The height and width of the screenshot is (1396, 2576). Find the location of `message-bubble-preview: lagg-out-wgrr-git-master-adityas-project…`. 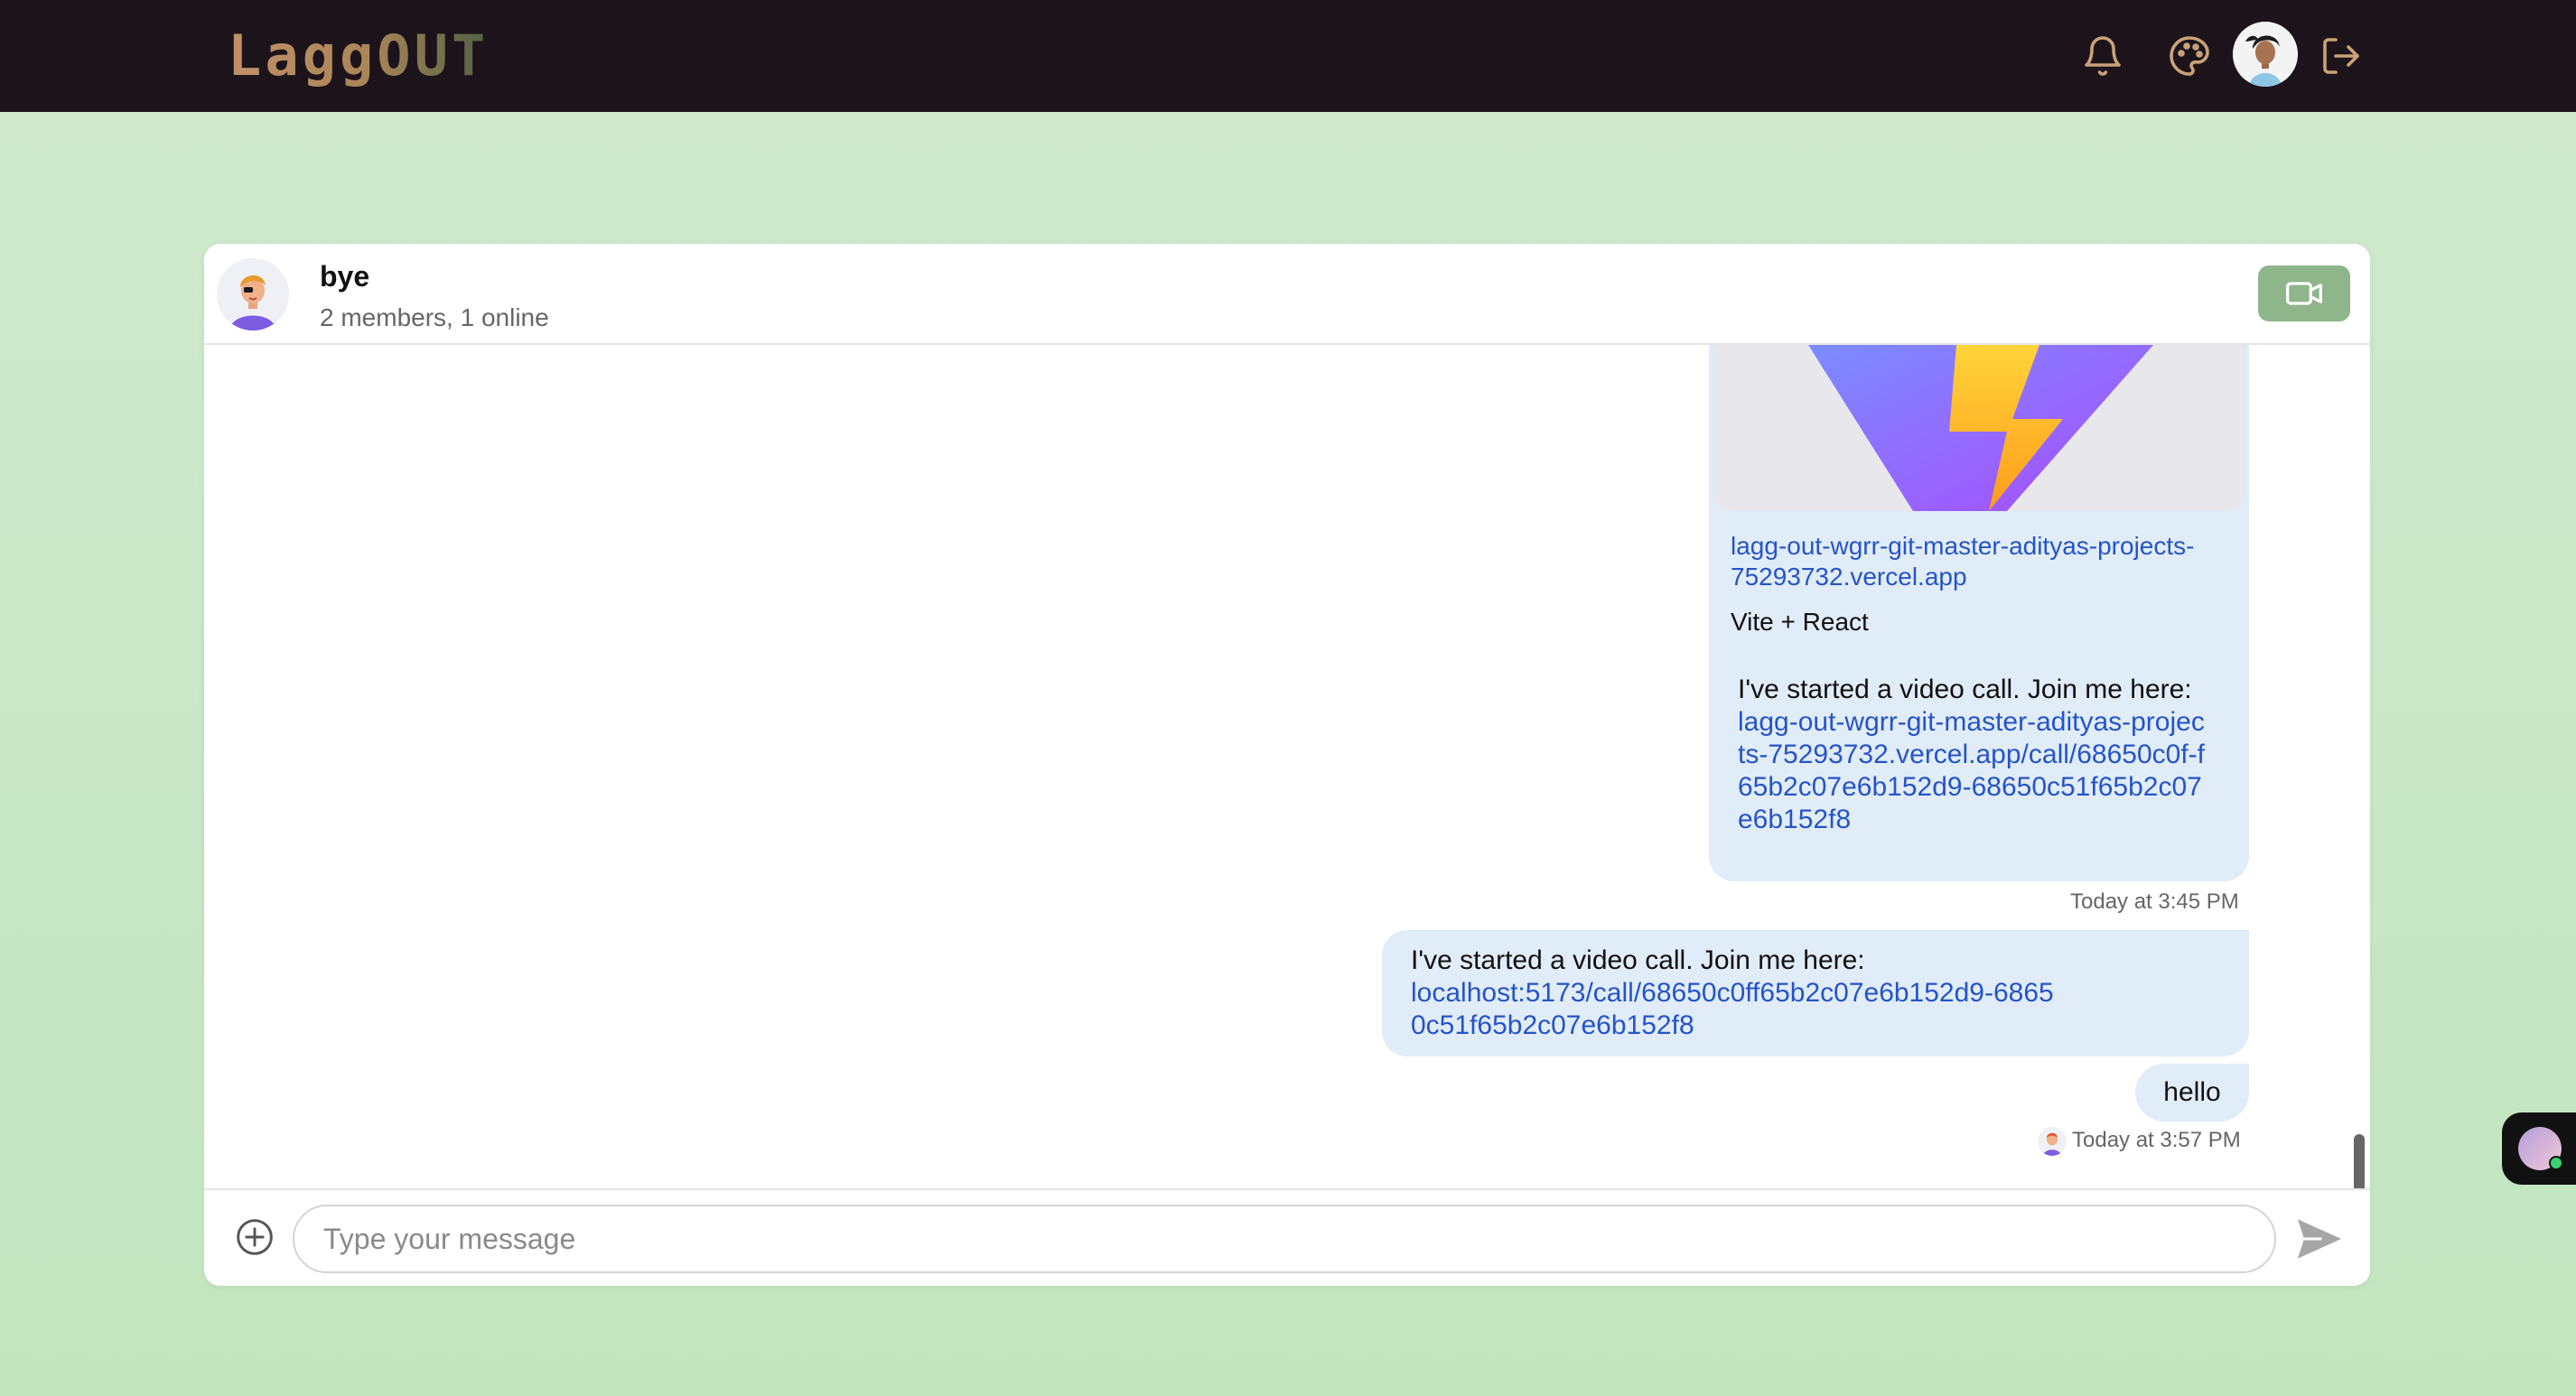

message-bubble-preview: lagg-out-wgrr-git-master-adityas-project… is located at coordinates (1979, 613).